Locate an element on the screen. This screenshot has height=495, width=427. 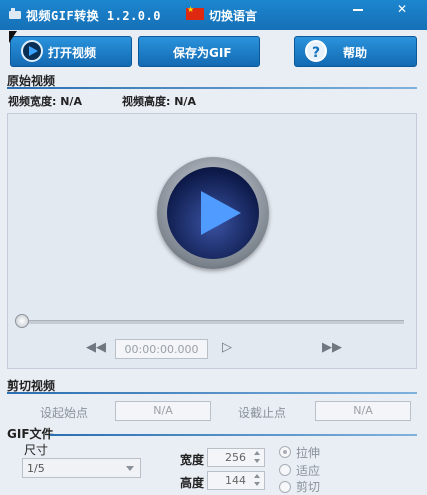
open-video-label: 打开视频 is located at coordinates (72, 53).